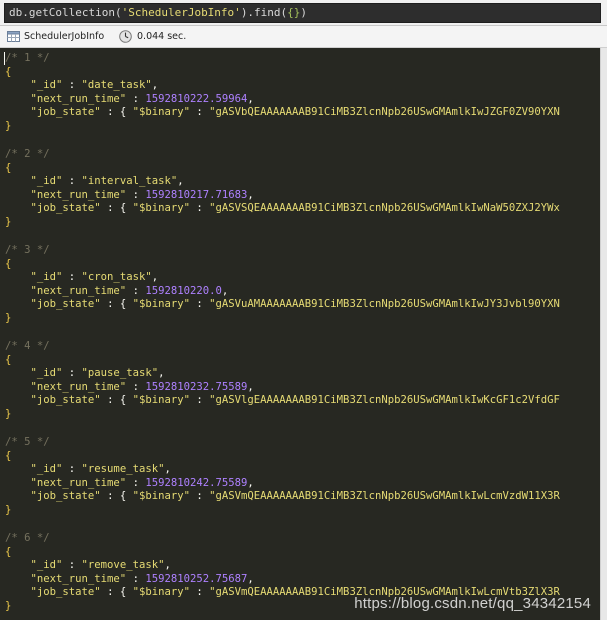 This screenshot has height=620, width=607. What do you see at coordinates (27, 442) in the screenshot?
I see `record-number-comment: /* 5 */` at bounding box center [27, 442].